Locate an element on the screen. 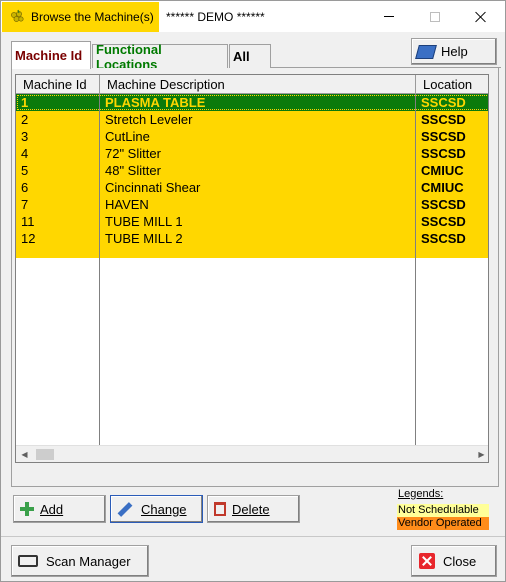  column-header-machine-description: Machine Description is located at coordinates (258, 84).